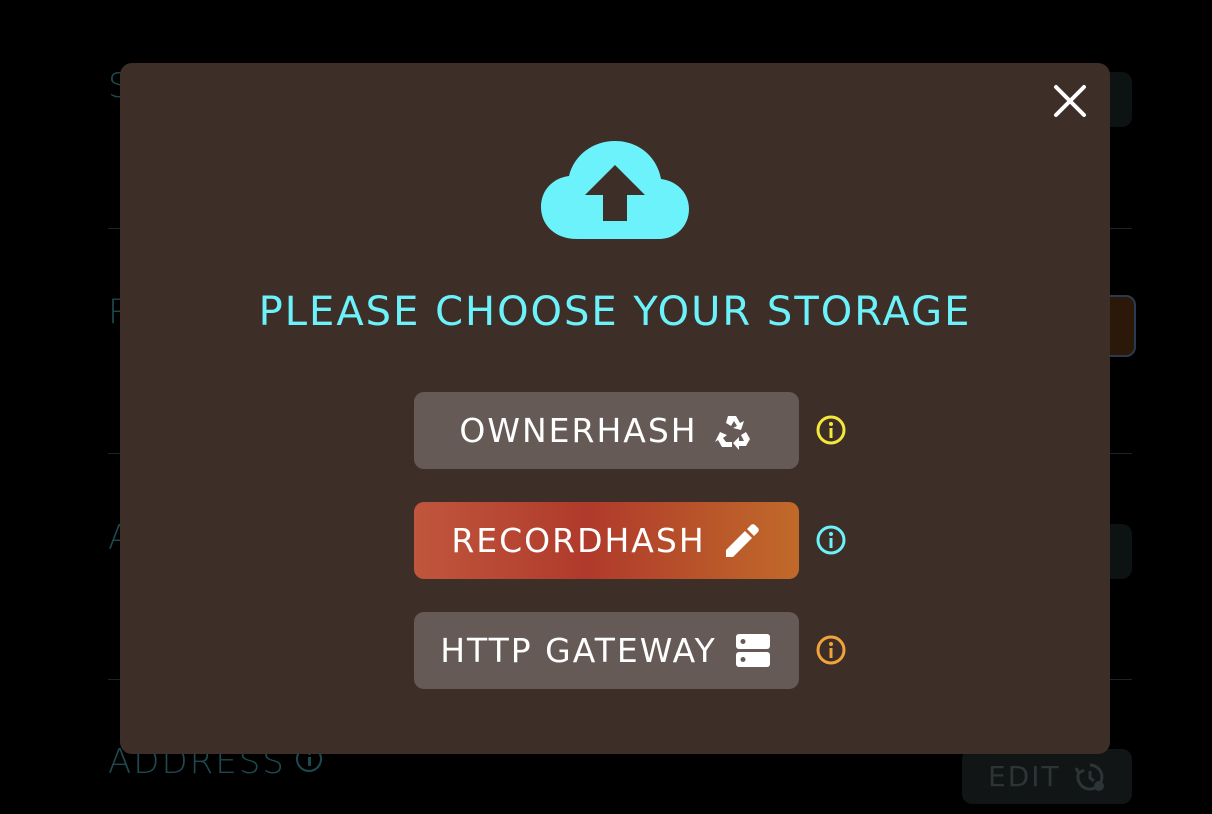 The height and width of the screenshot is (814, 1212). Describe the element at coordinates (734, 430) in the screenshot. I see `recycle-icon` at that location.